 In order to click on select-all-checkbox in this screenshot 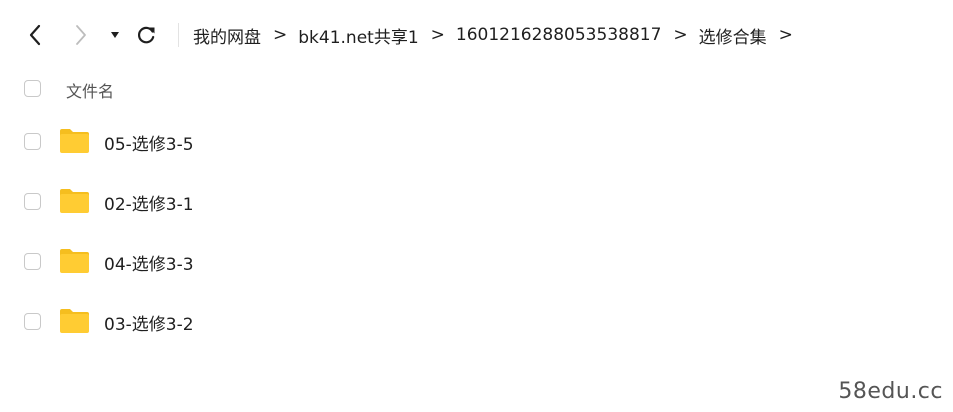, I will do `click(32, 88)`.